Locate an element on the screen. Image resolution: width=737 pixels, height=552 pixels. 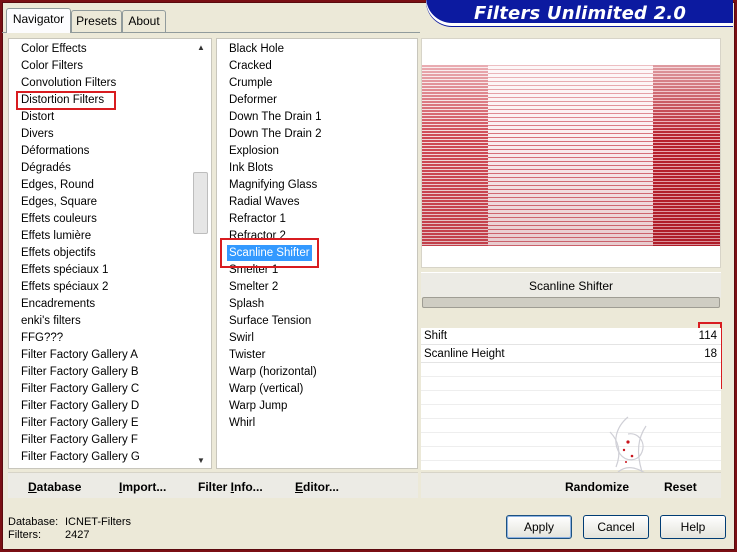
filter-list-item: Refractor 1 is located at coordinates (257, 219).